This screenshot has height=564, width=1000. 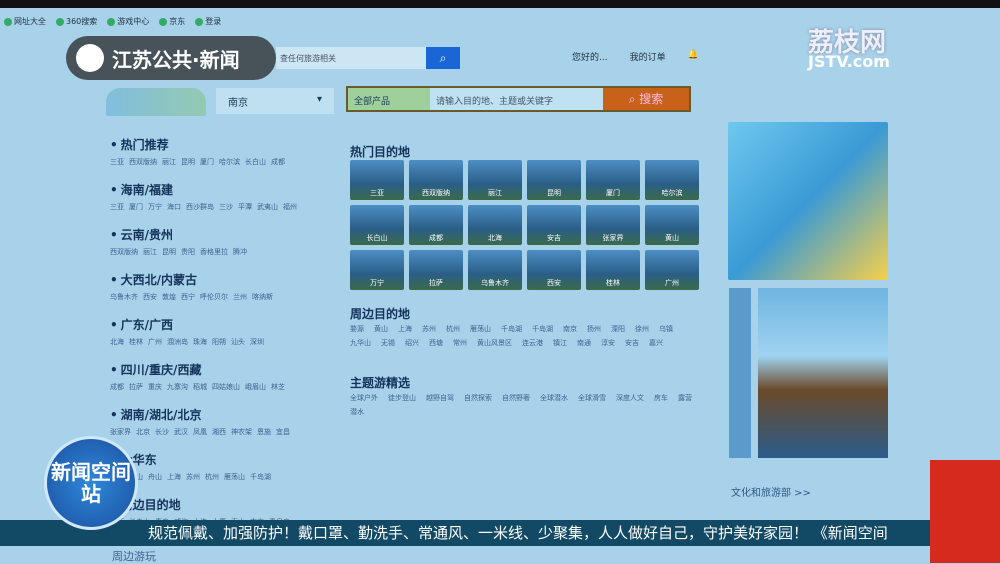 I want to click on destination-link: 贵阳, so click(x=188, y=252).